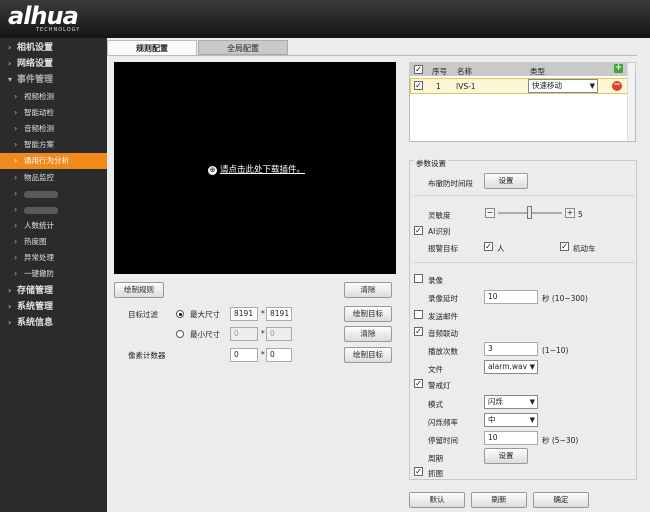 The image size is (650, 512). Describe the element at coordinates (443, 248) in the screenshot. I see `alarm-target-label: 报警目标` at that location.